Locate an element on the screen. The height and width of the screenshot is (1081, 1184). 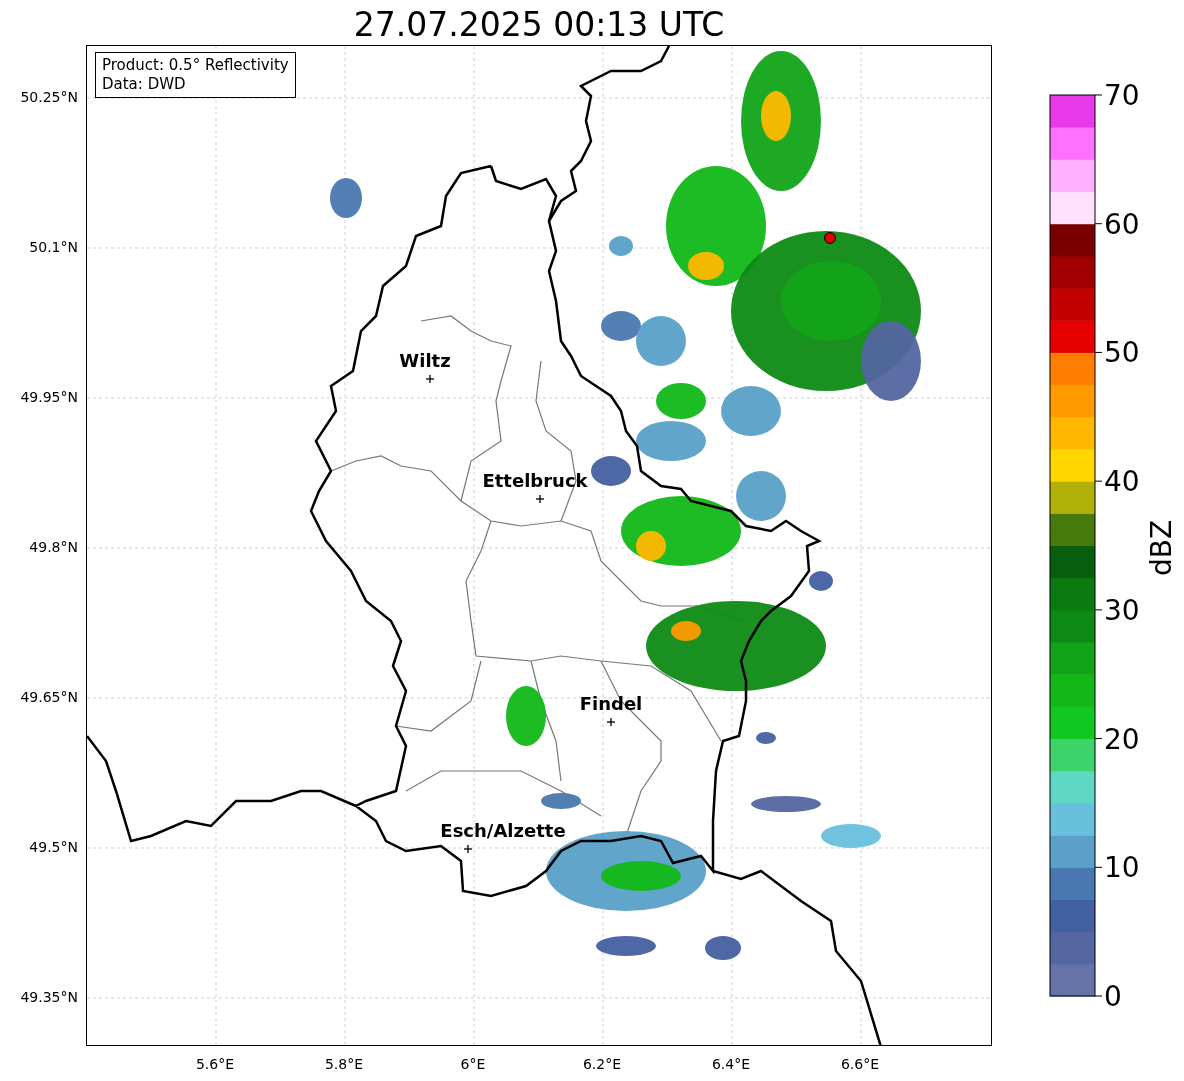
latitude-tick-label: 49.65°N is located at coordinates (49, 697).